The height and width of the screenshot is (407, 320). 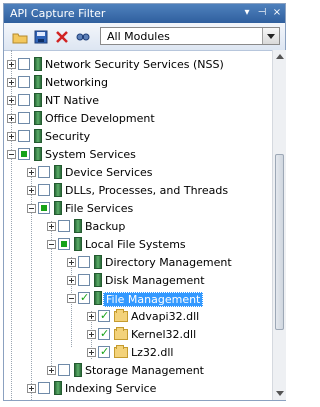 I want to click on tree-item: Local File Systems, so click(x=136, y=245).